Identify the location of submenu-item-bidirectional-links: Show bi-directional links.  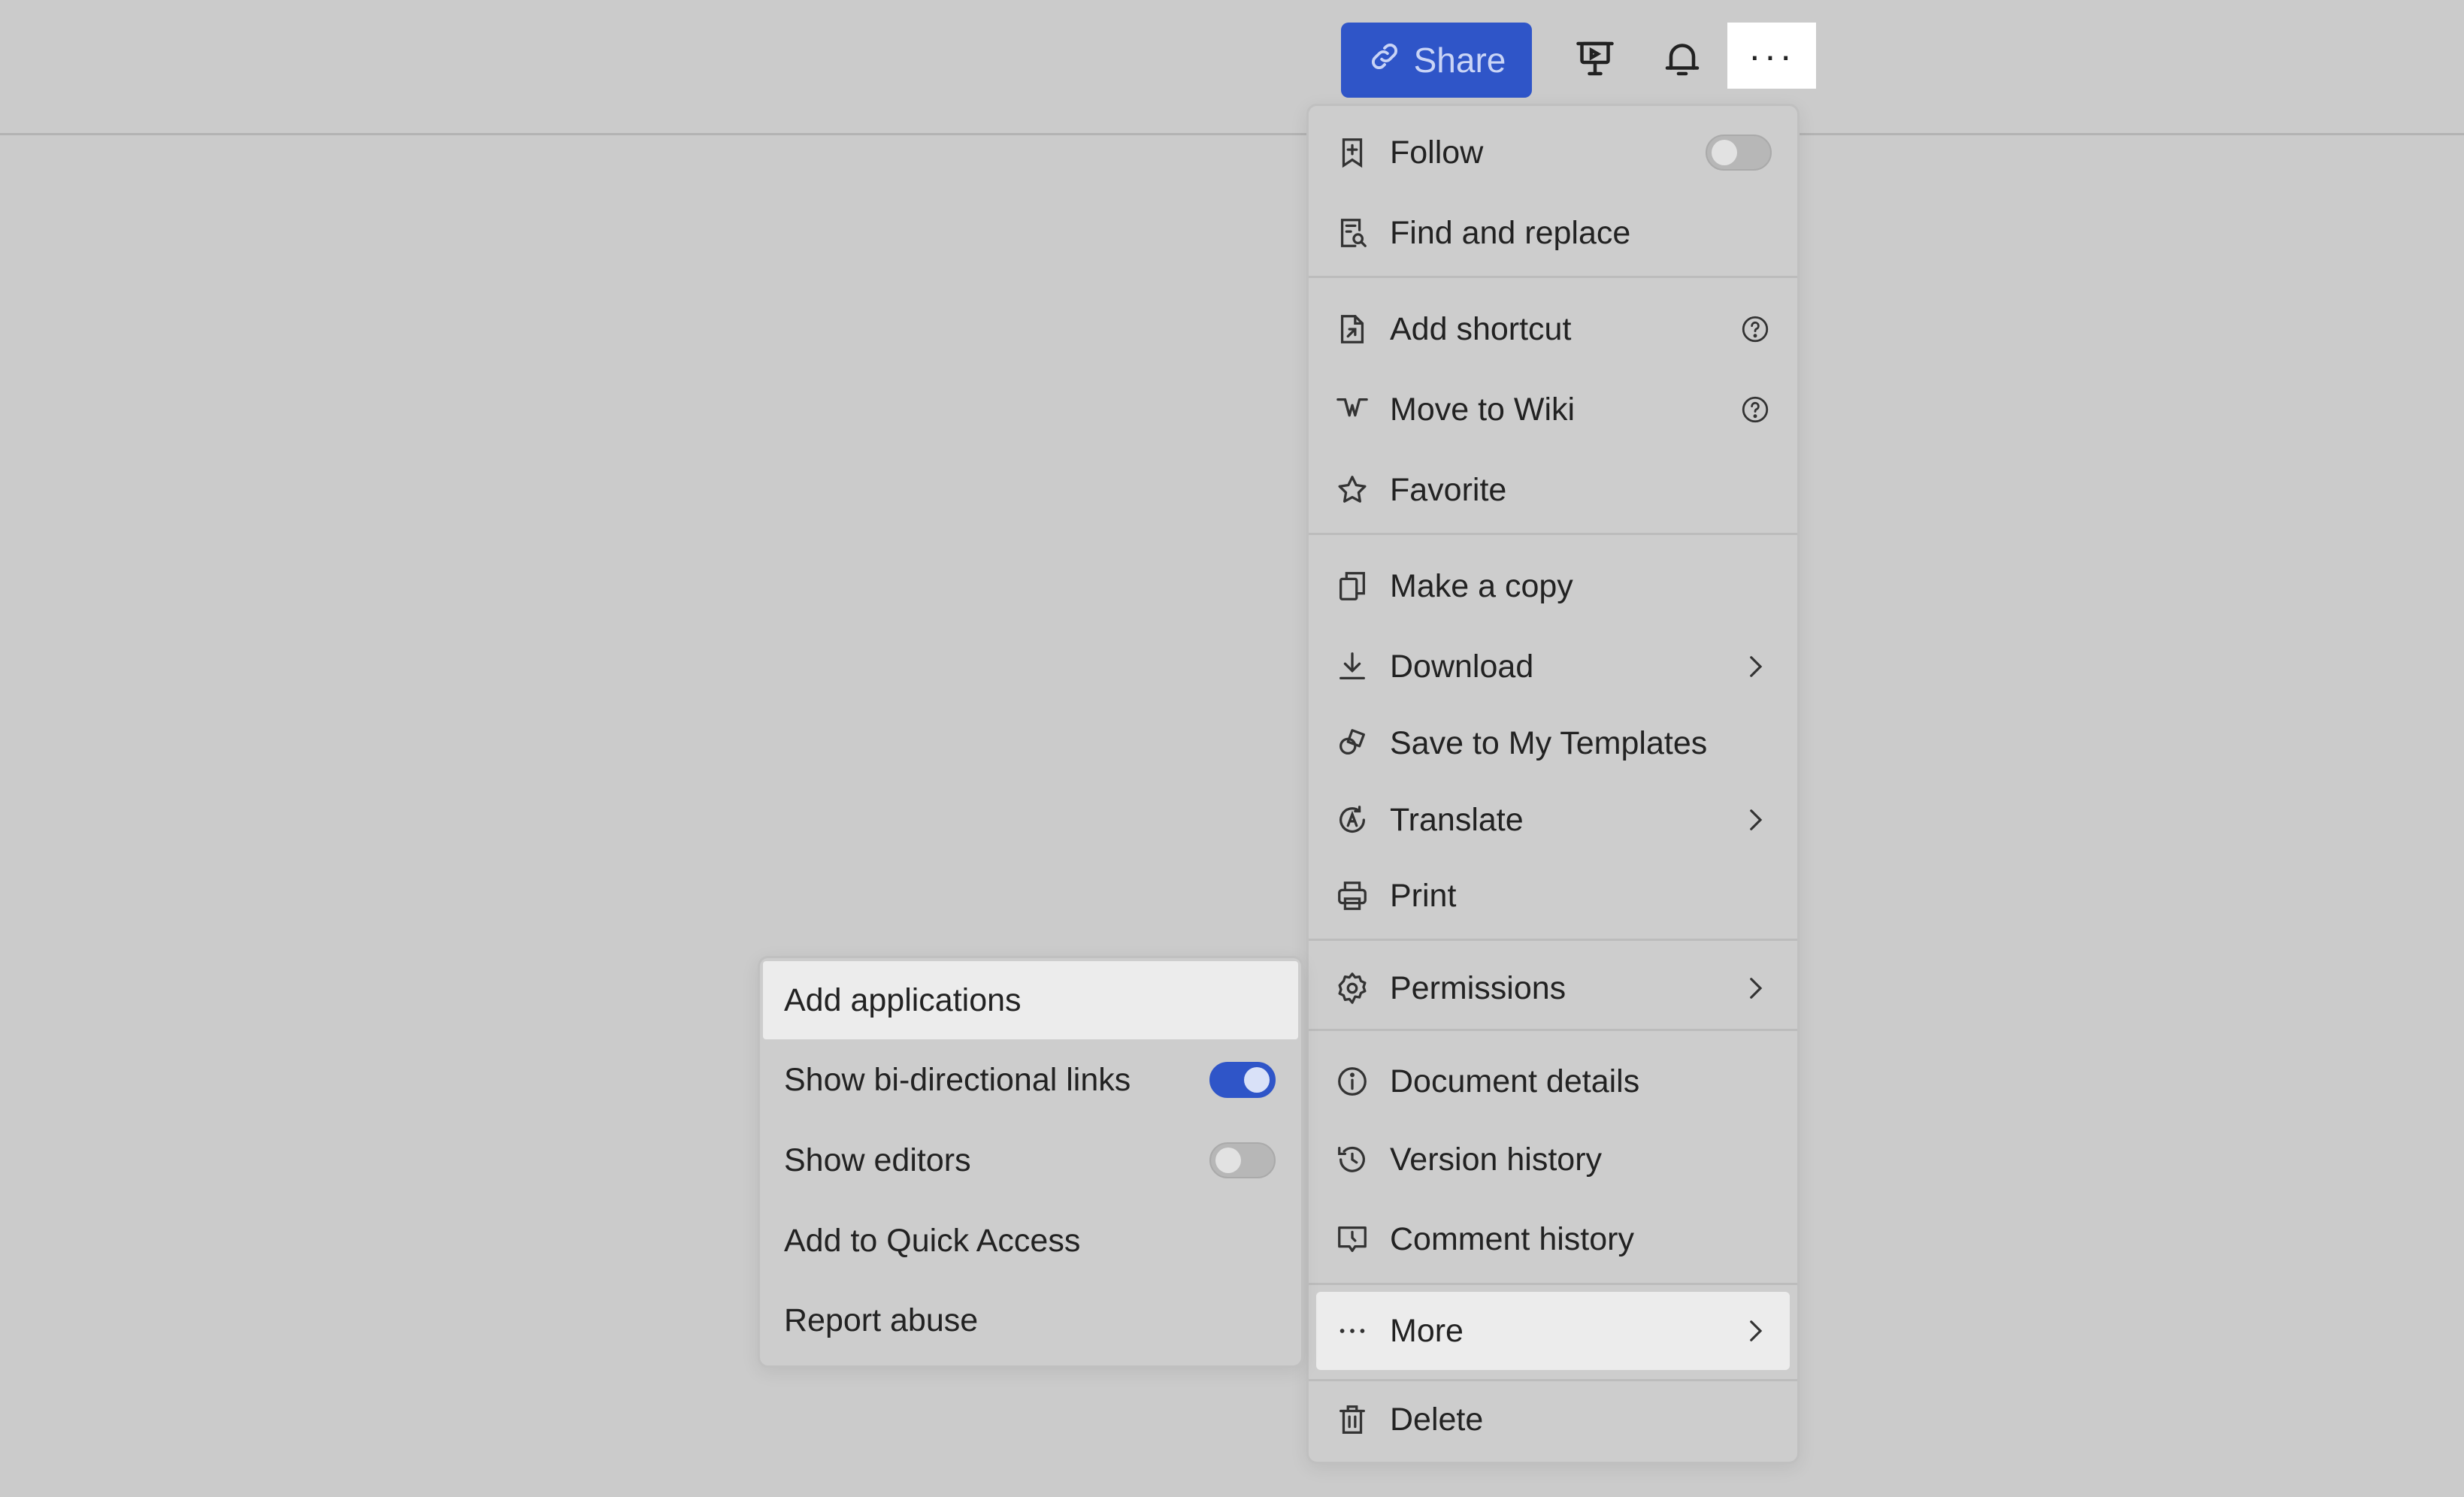
(1030, 1079).